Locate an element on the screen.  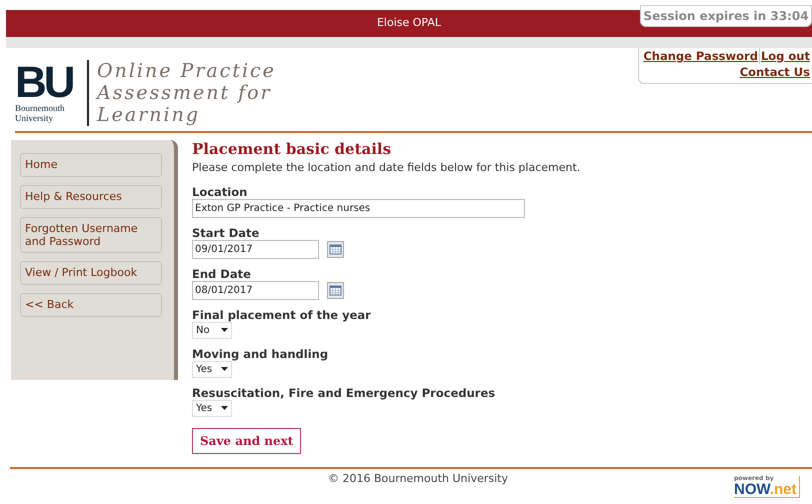
date-field: 08/01/2017 is located at coordinates (255, 290).